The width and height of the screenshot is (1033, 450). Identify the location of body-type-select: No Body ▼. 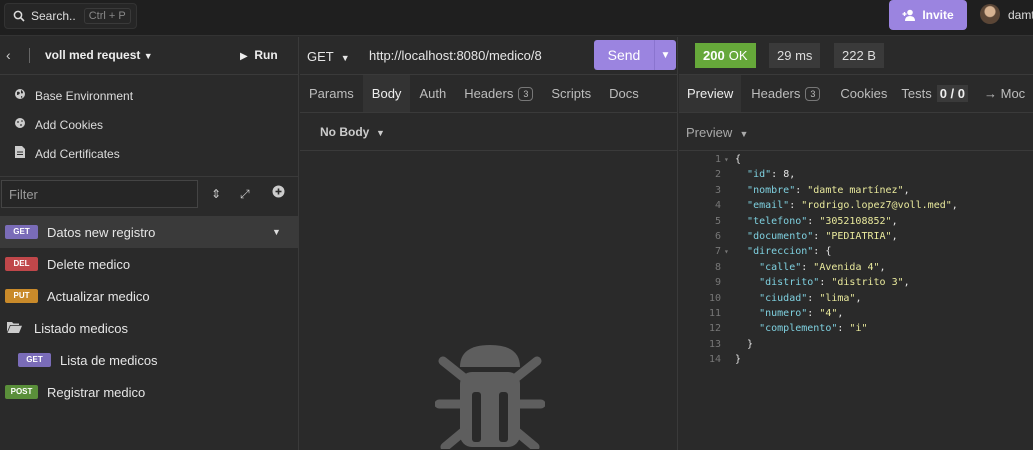
(352, 132).